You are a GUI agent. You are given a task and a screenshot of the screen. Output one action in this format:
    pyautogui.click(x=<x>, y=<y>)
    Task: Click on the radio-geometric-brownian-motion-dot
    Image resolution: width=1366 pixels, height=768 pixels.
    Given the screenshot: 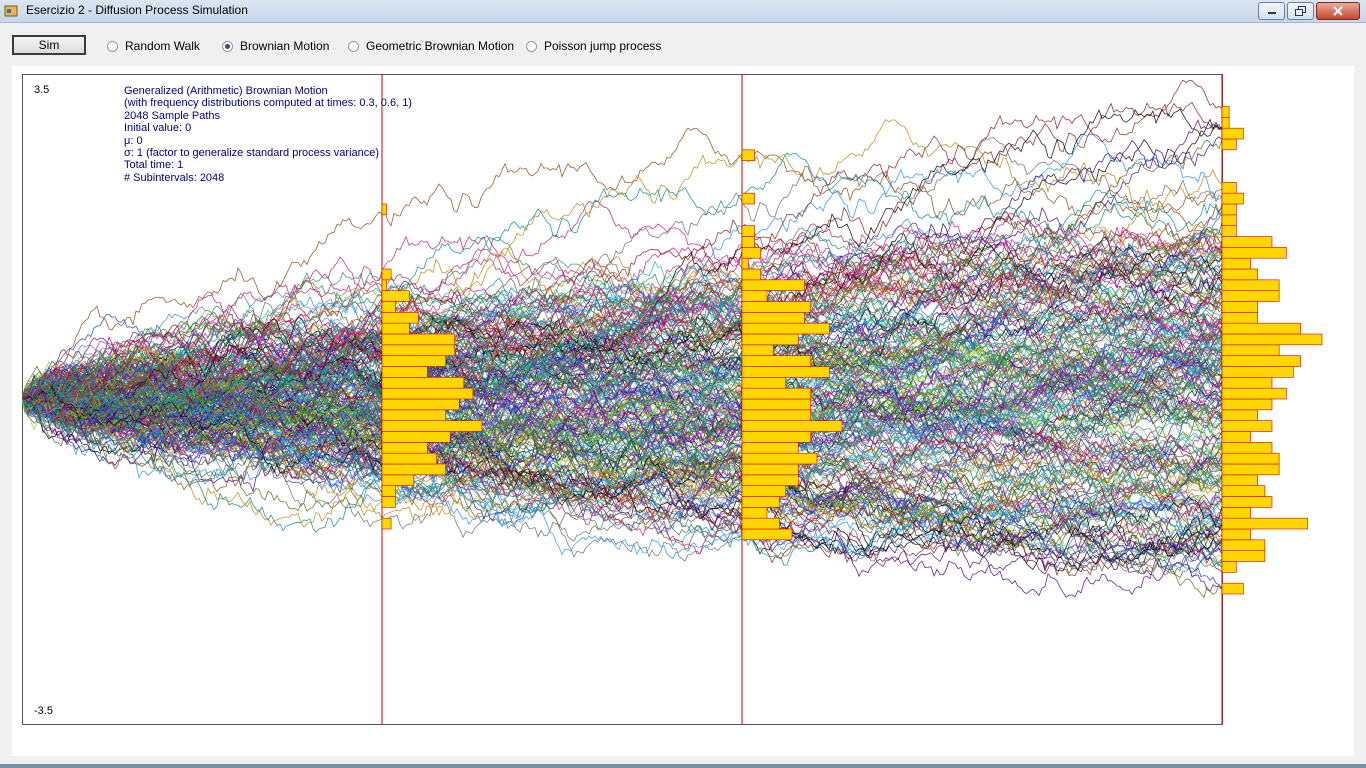 What is the action you would take?
    pyautogui.click(x=353, y=46)
    